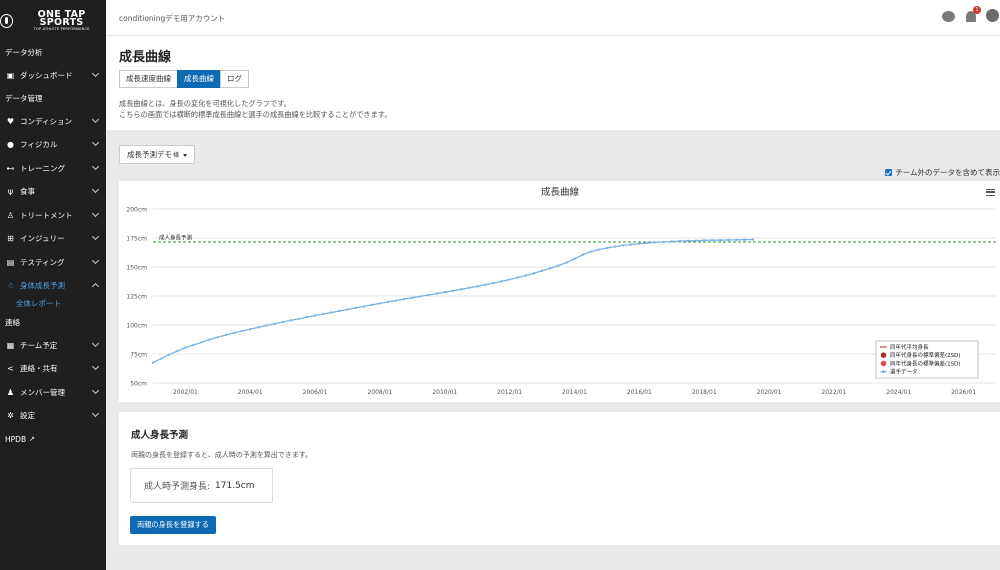  What do you see at coordinates (898, 392) in the screenshot?
I see `x-tick-label: 2024/01` at bounding box center [898, 392].